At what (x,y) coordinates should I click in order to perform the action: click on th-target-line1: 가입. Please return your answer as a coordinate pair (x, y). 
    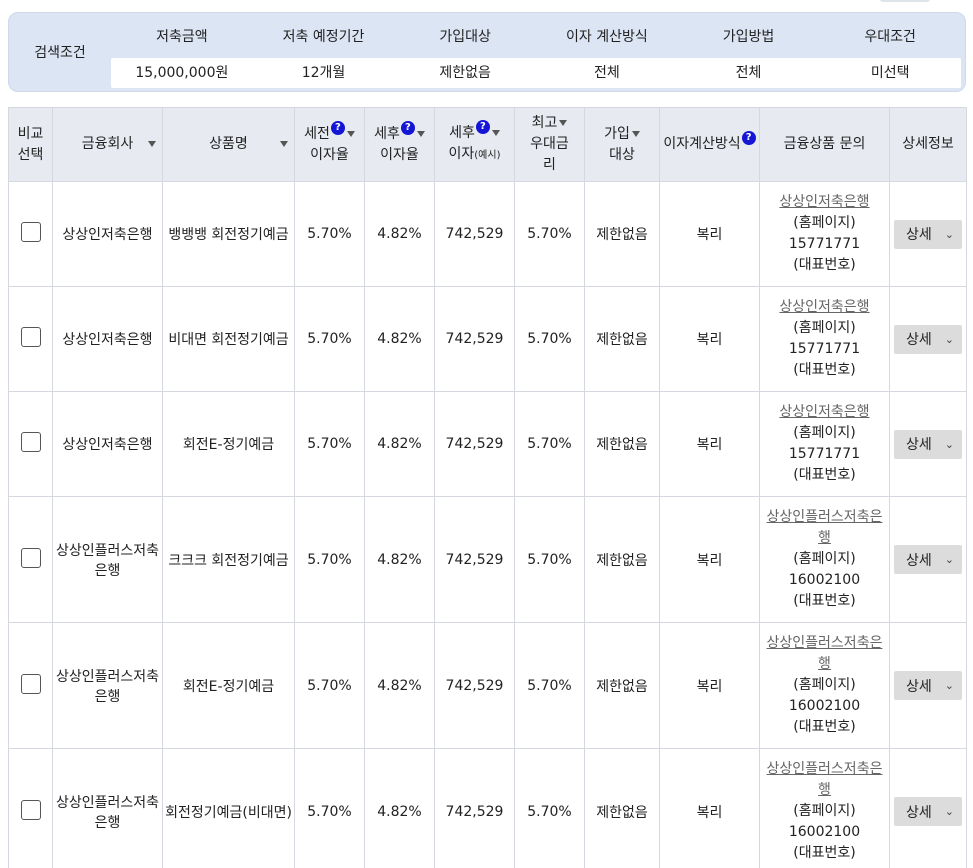
    Looking at the image, I should click on (617, 133).